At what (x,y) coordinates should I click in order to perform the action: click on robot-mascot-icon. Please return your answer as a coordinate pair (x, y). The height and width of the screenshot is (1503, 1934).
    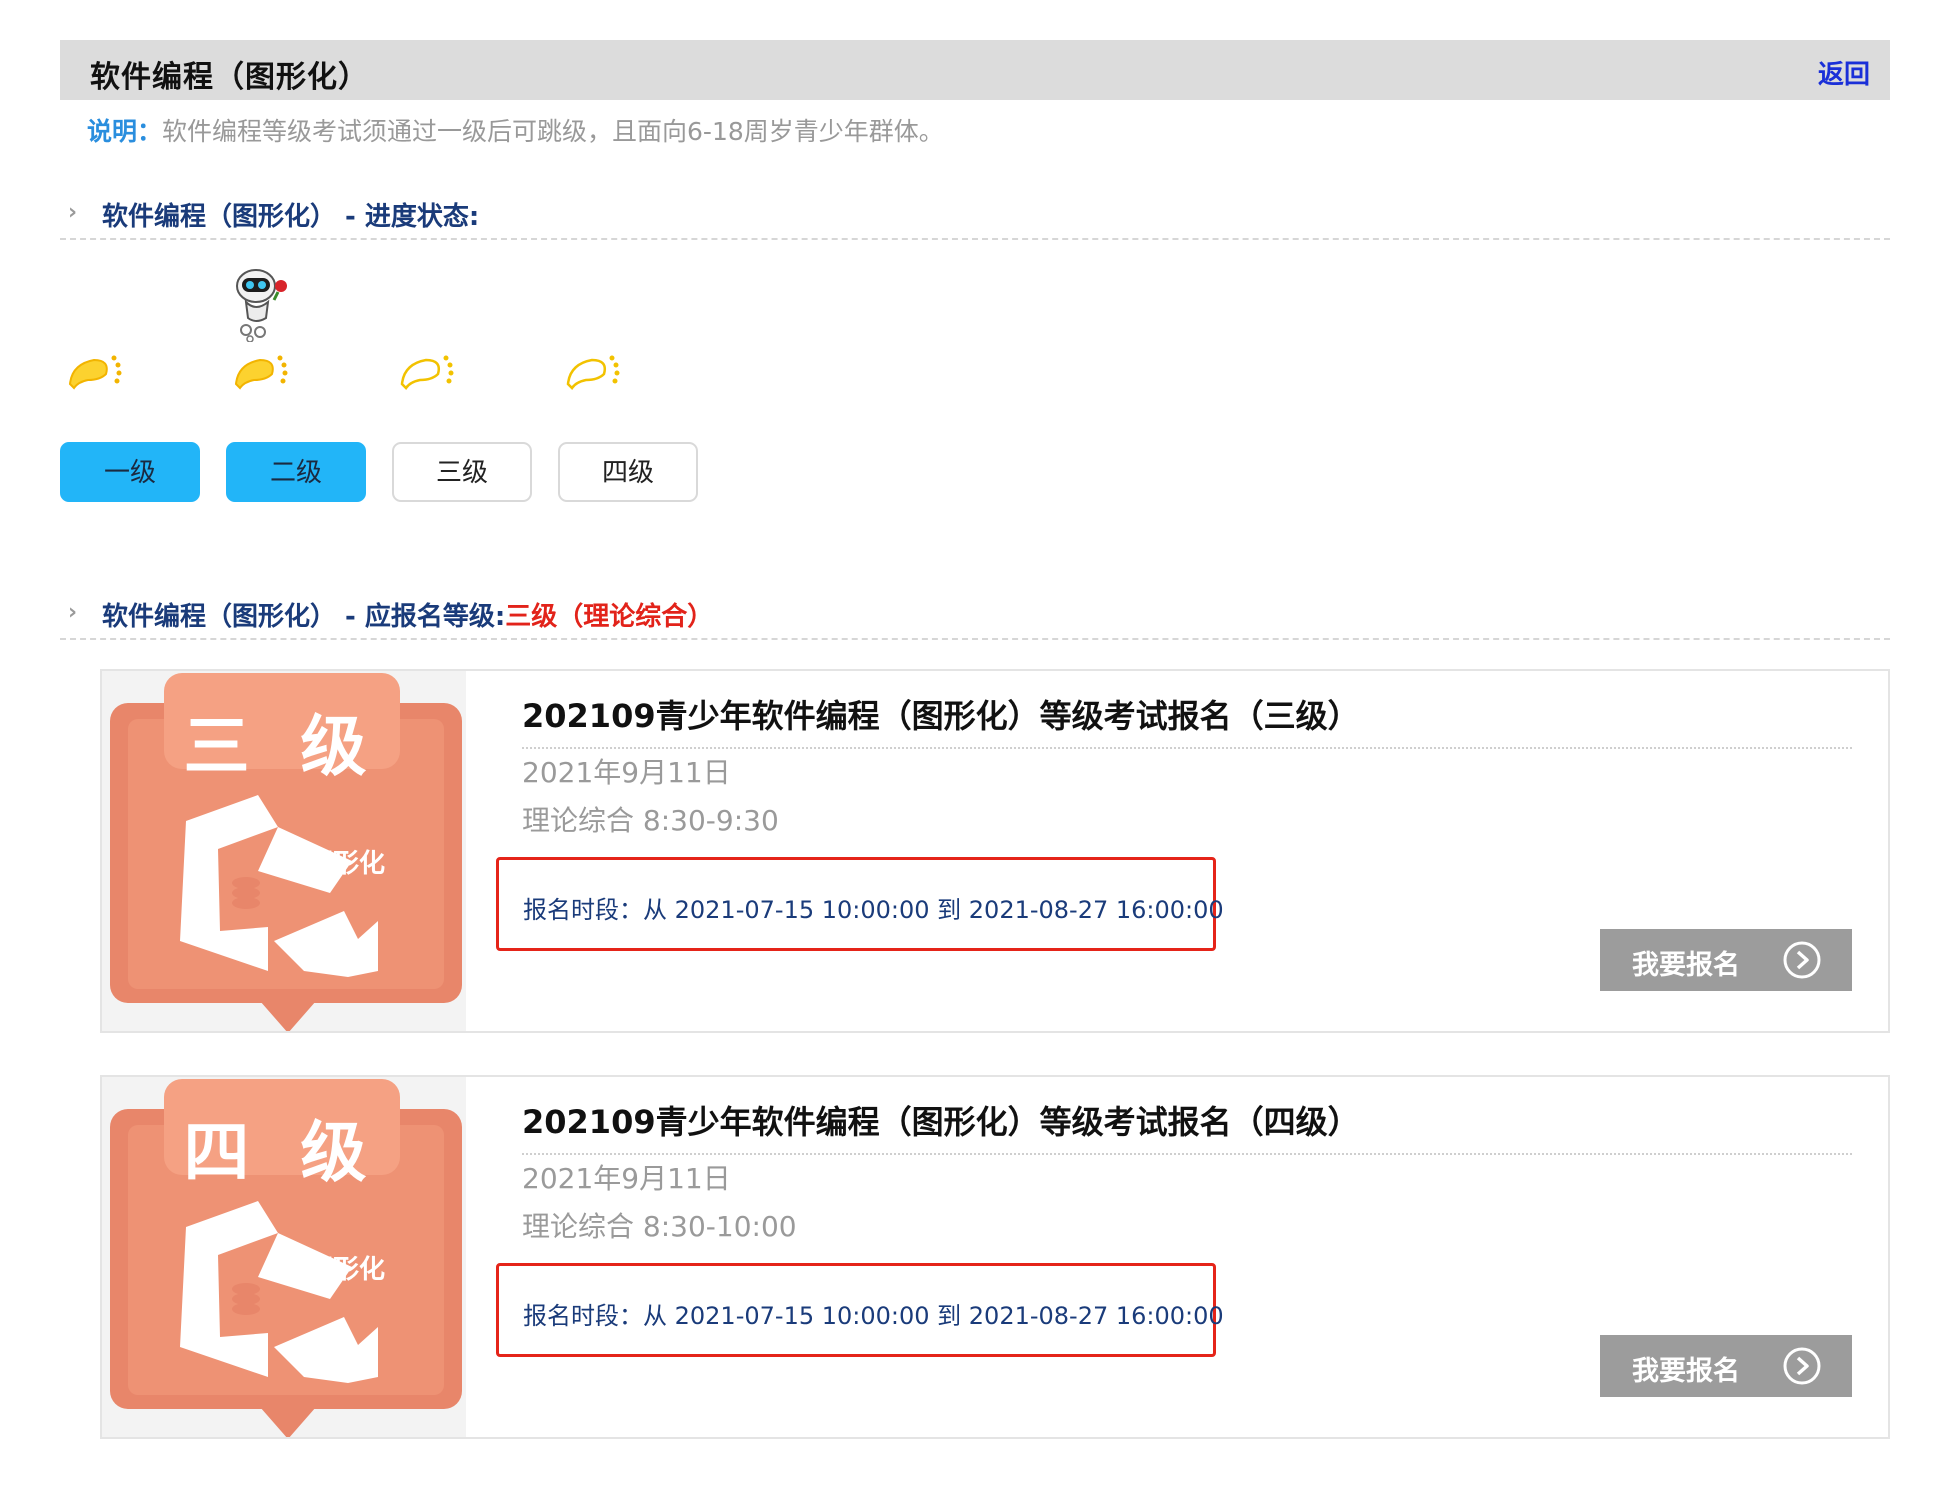
    Looking at the image, I should click on (261, 305).